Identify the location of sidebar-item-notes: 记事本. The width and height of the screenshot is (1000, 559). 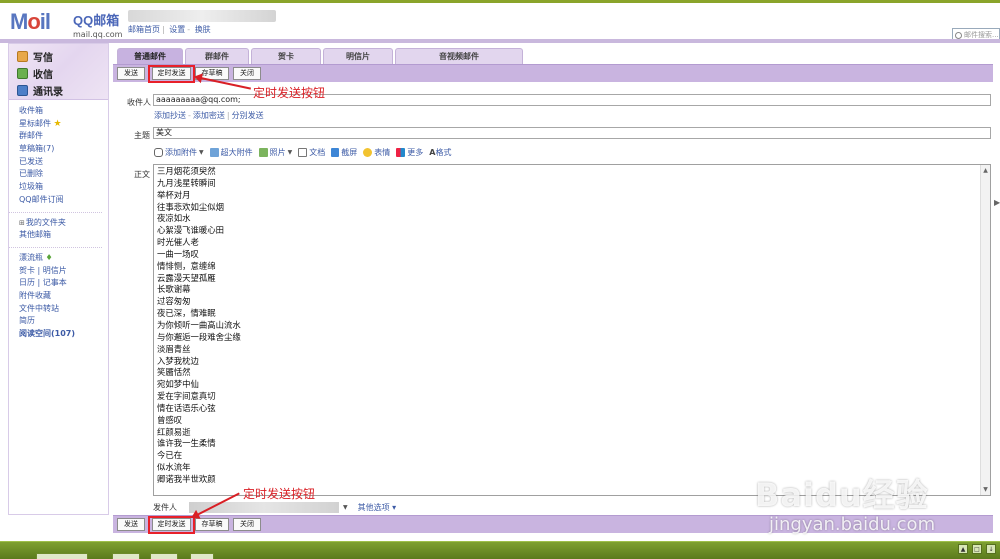
(55, 282).